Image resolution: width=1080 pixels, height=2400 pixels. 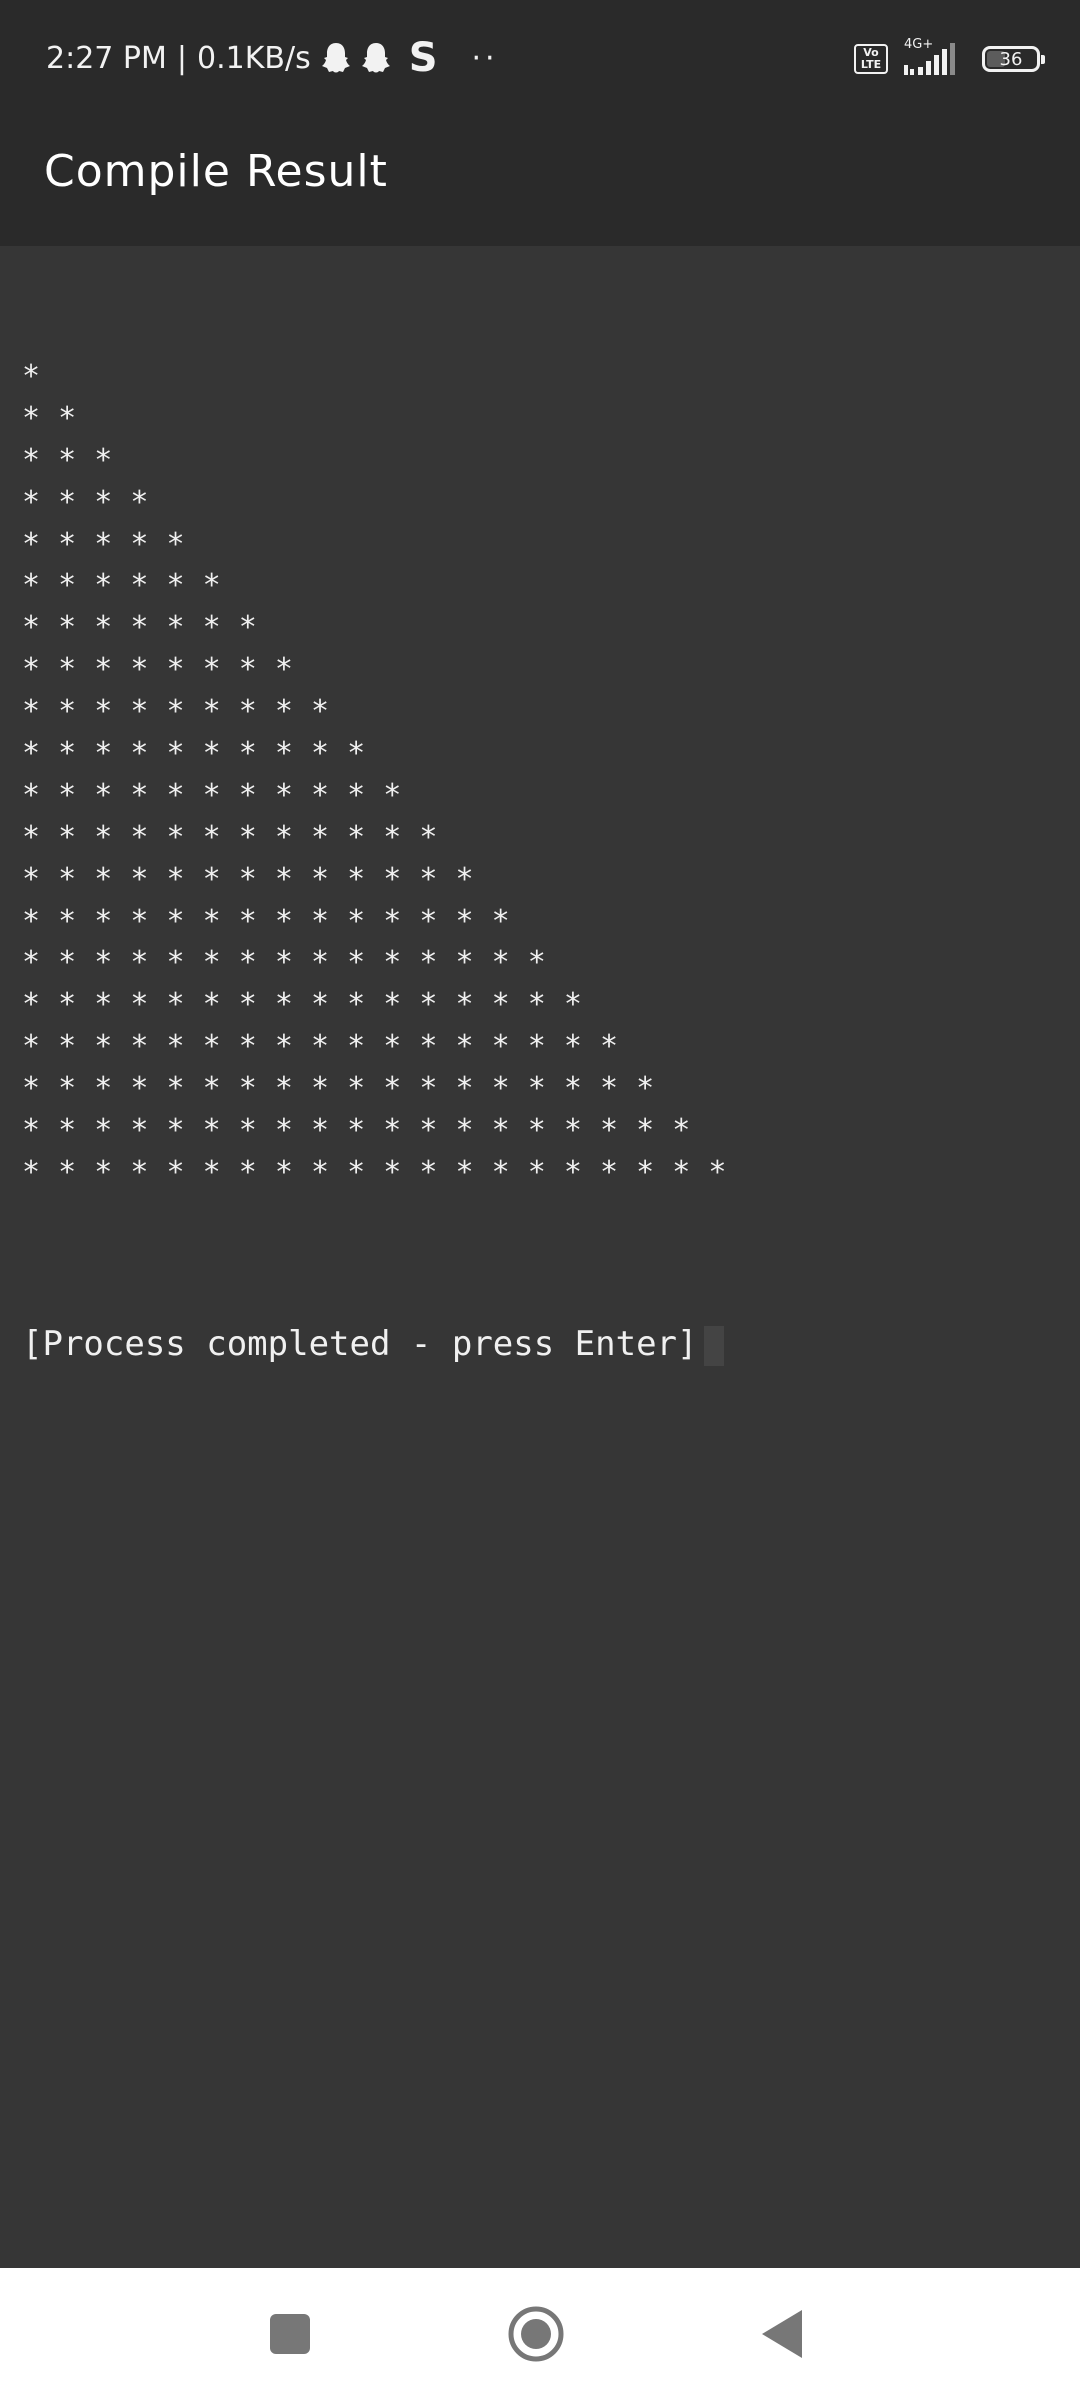 I want to click on back-icon, so click(x=782, y=2334).